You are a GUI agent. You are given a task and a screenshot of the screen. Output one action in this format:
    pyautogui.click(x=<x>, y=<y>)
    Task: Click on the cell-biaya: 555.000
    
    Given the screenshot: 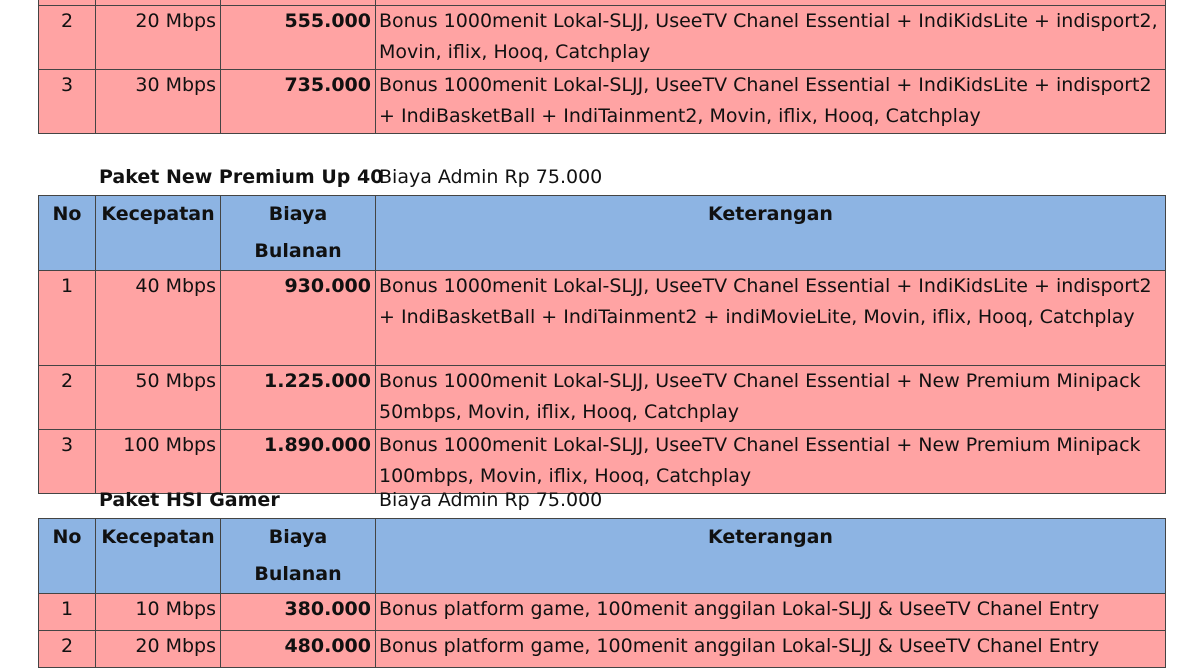 What is the action you would take?
    pyautogui.click(x=298, y=37)
    